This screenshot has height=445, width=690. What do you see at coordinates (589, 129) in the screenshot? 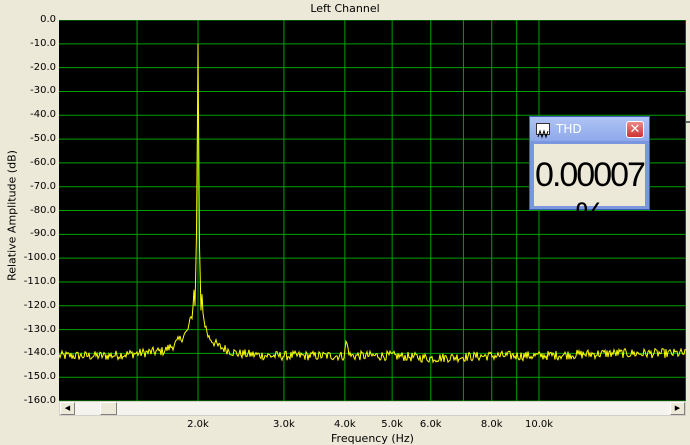
I see `thd-titlebar: THD ✕` at bounding box center [589, 129].